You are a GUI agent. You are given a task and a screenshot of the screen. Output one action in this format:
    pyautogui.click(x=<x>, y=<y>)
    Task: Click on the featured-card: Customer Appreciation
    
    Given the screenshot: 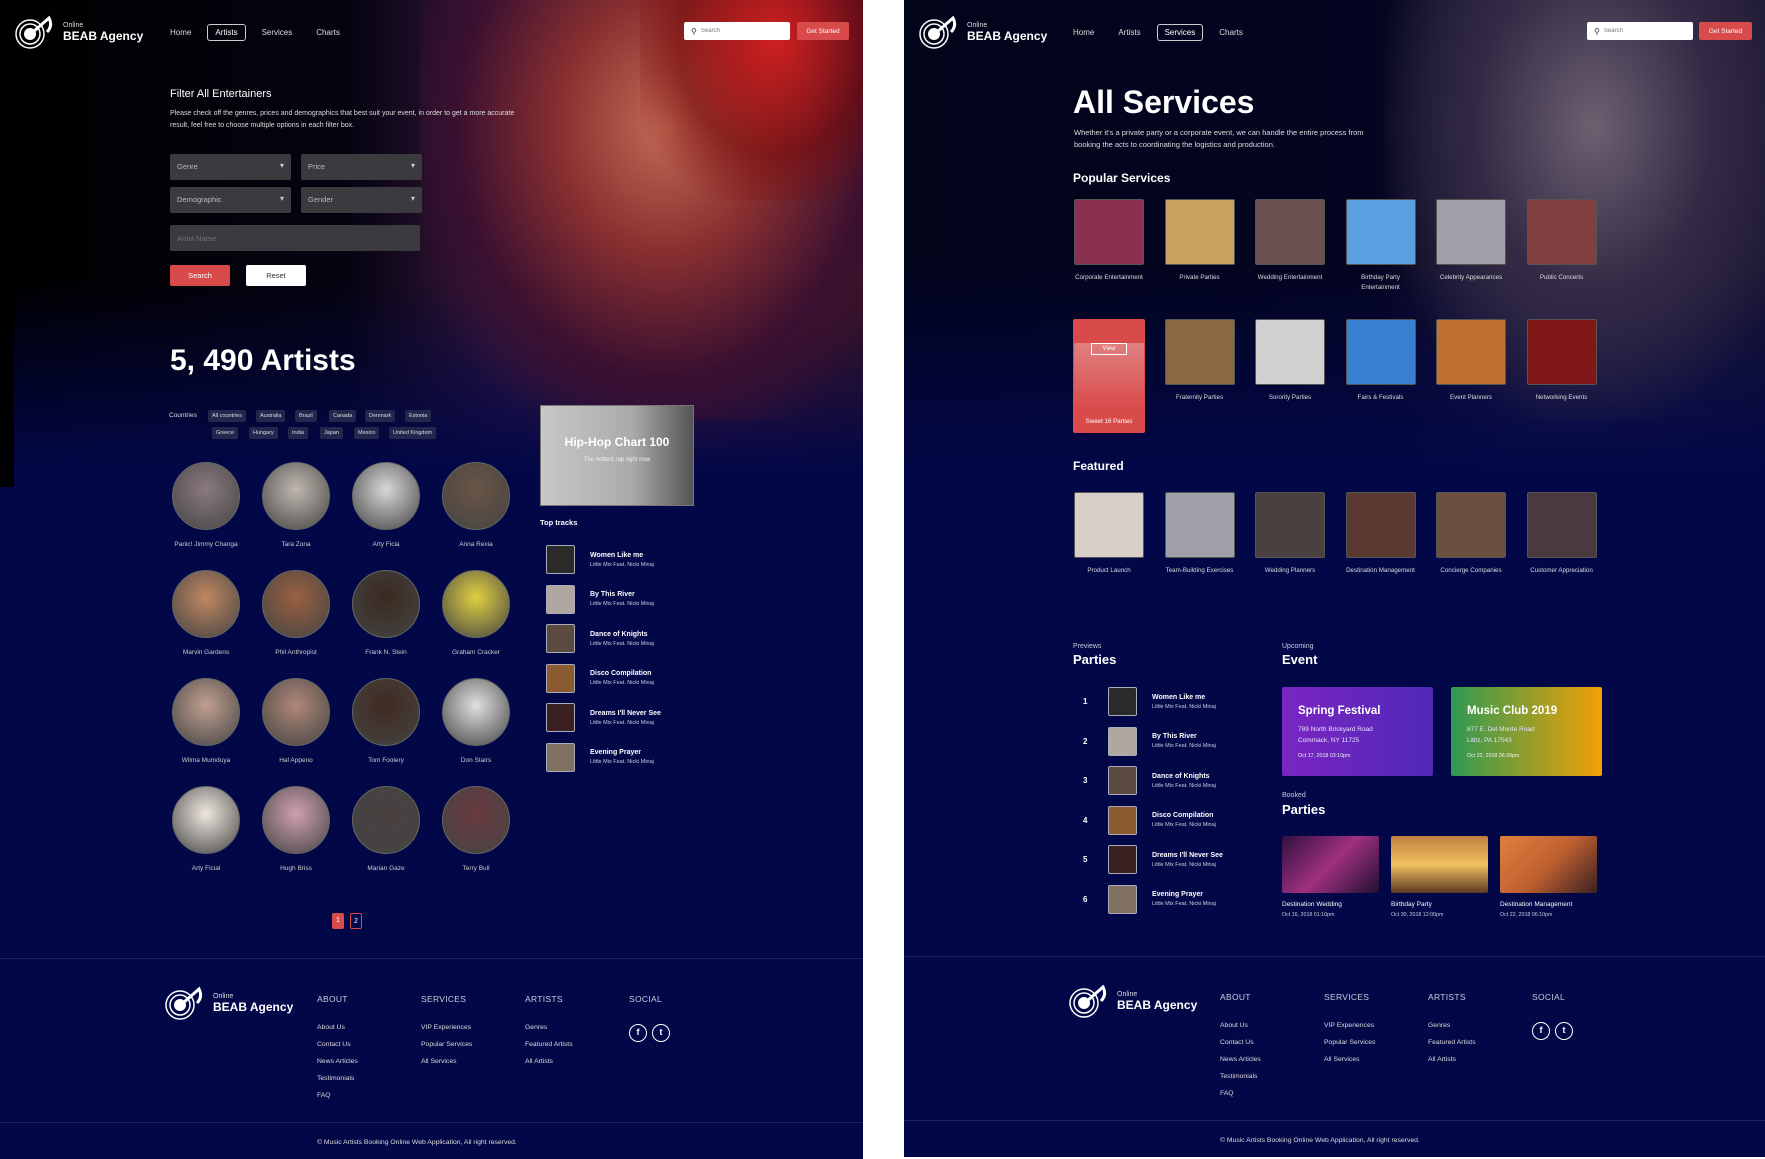 What is the action you would take?
    pyautogui.click(x=1562, y=534)
    